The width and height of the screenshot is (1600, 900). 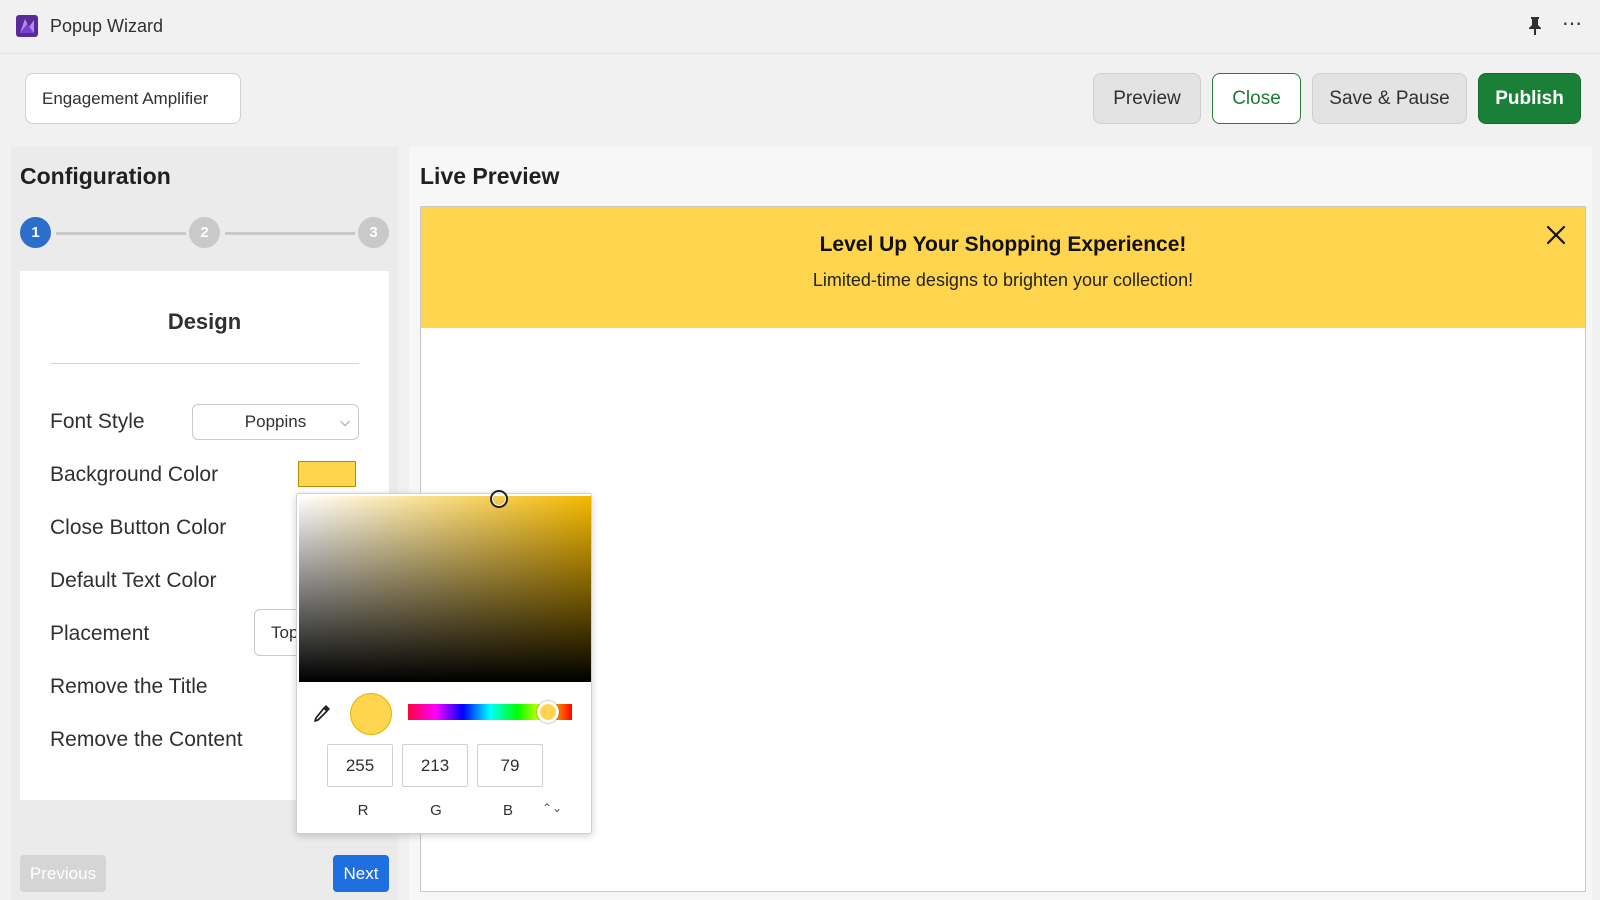 I want to click on background-color-swatch, so click(x=327, y=474).